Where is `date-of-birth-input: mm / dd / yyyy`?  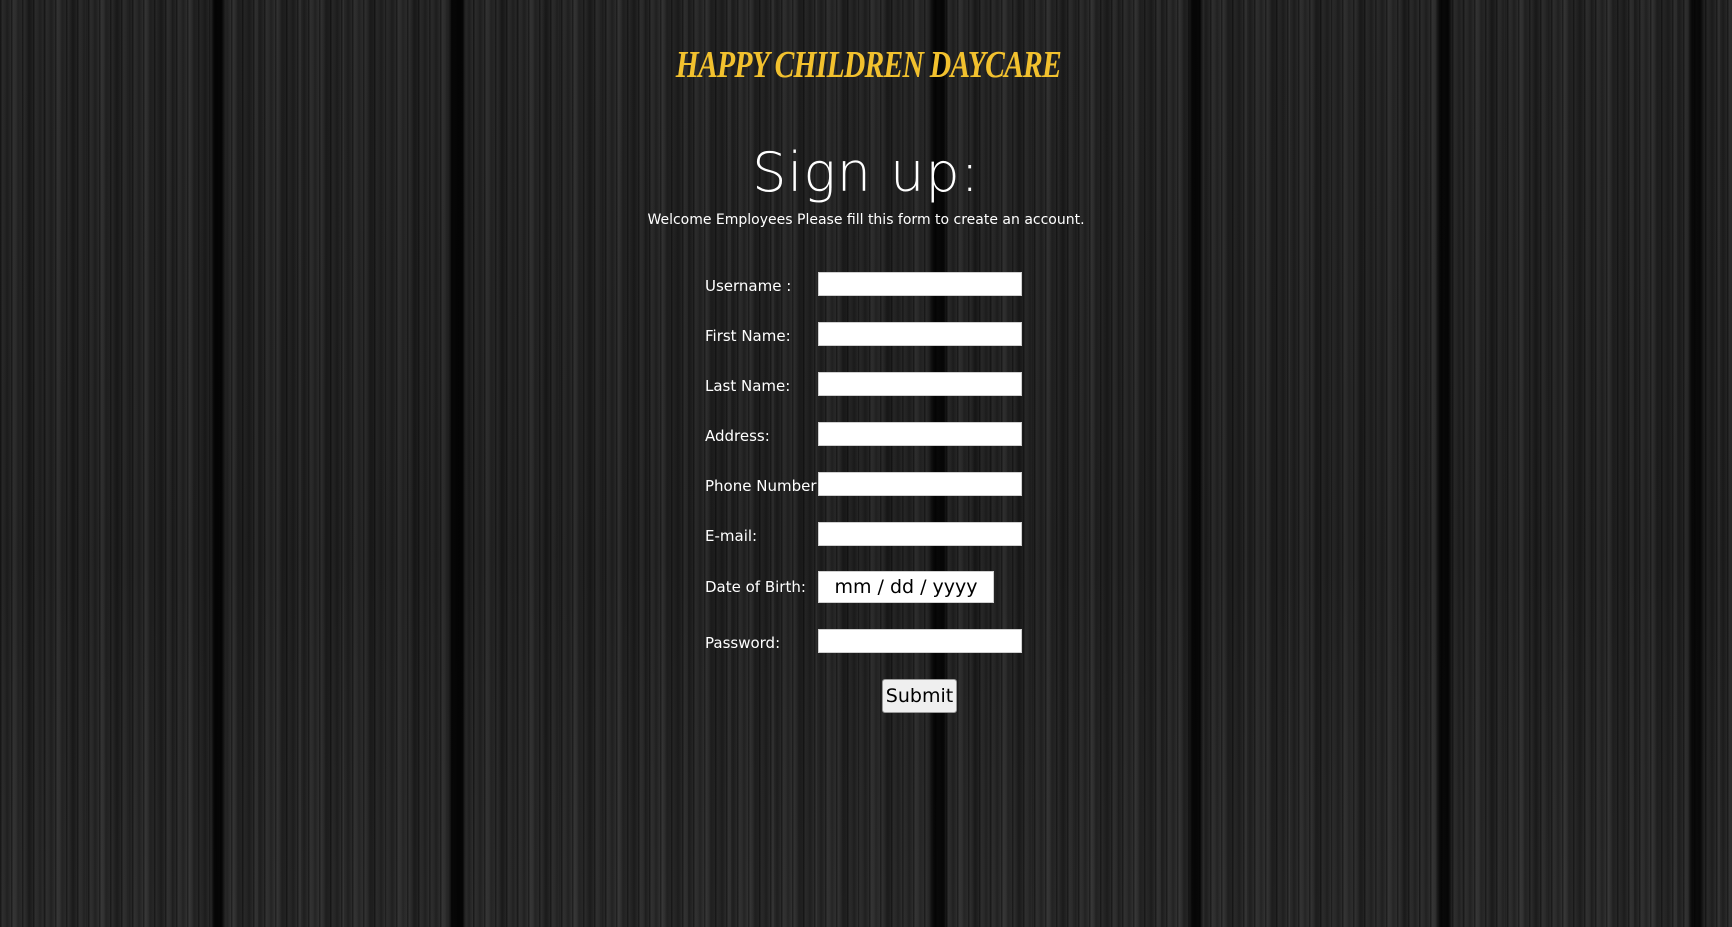 date-of-birth-input: mm / dd / yyyy is located at coordinates (906, 587).